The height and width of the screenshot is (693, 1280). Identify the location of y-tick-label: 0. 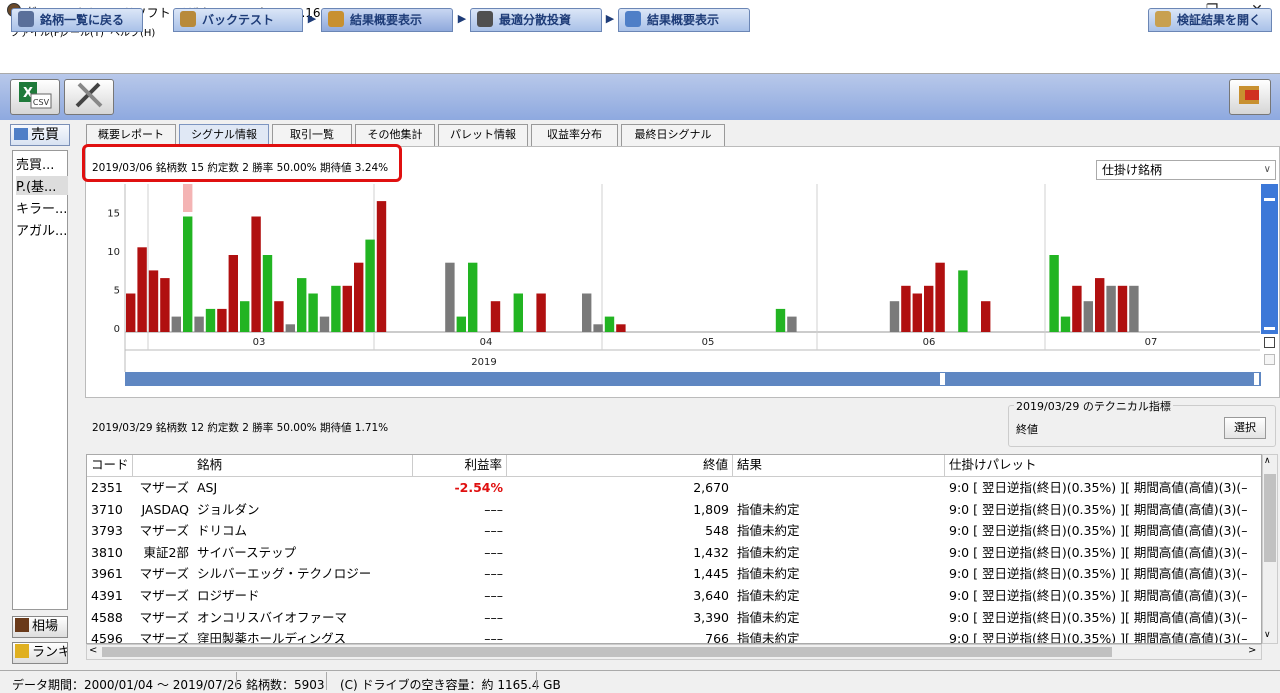
(117, 329).